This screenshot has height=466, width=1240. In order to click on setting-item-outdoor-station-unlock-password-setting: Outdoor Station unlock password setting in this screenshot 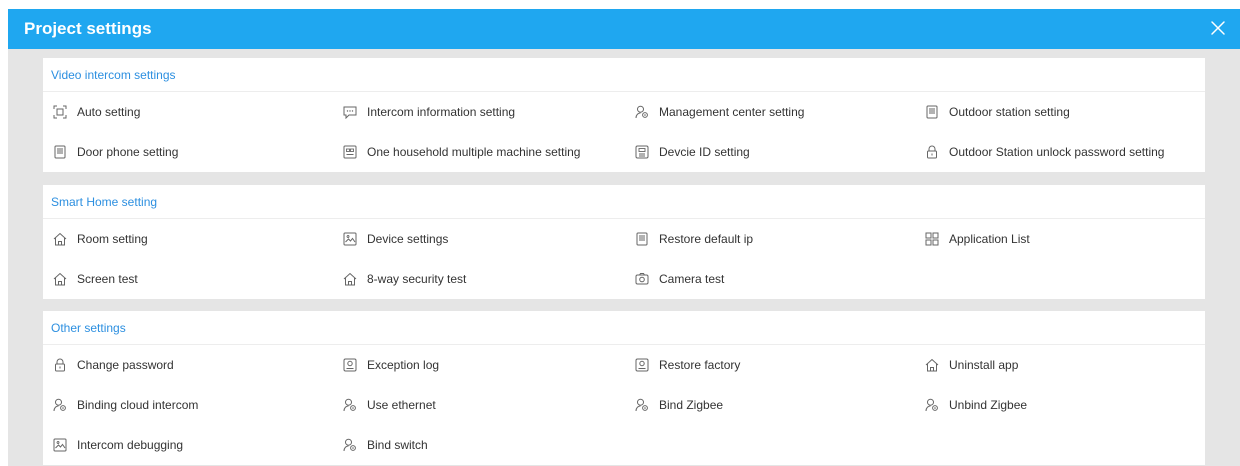, I will do `click(1060, 152)`.